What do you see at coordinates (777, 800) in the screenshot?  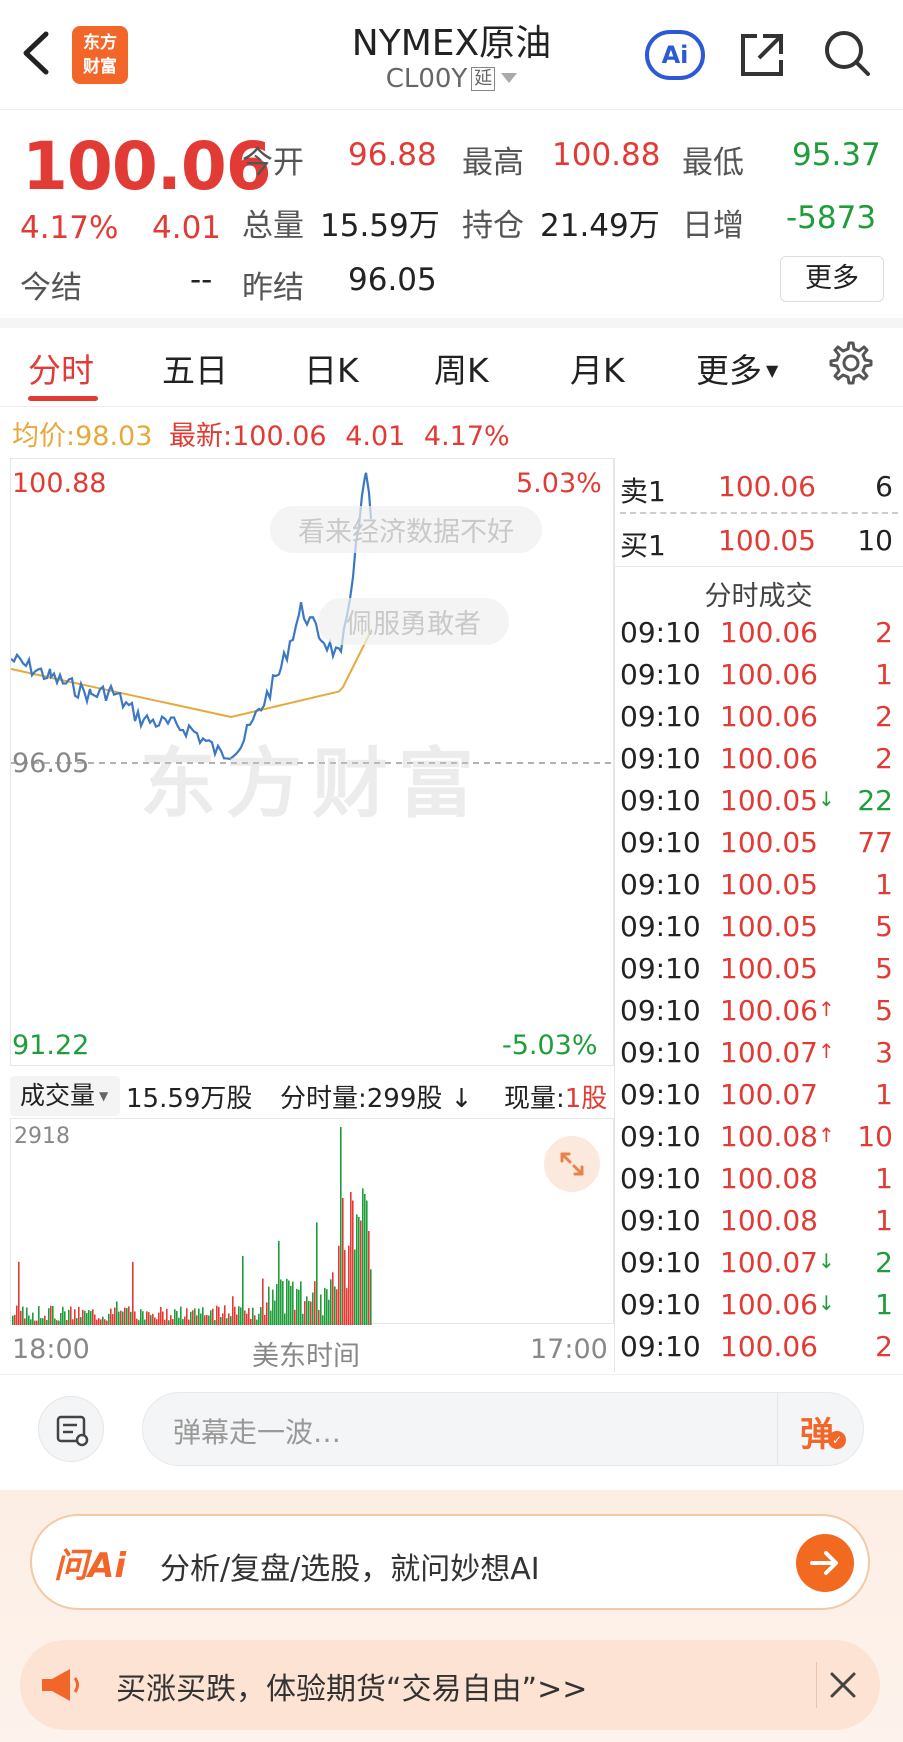 I see `trade-price: 100.05↓` at bounding box center [777, 800].